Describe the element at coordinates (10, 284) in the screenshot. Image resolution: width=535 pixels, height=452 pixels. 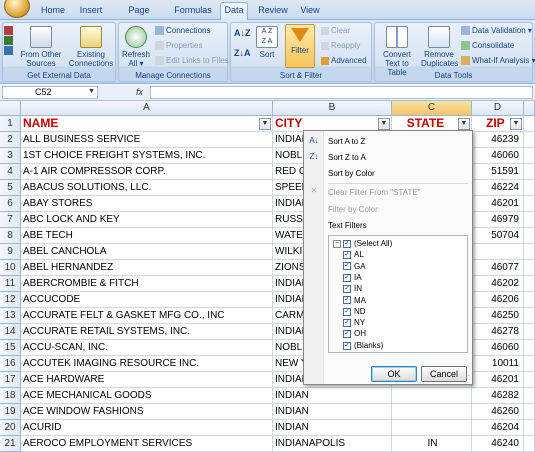
I see `row-header: 11` at that location.